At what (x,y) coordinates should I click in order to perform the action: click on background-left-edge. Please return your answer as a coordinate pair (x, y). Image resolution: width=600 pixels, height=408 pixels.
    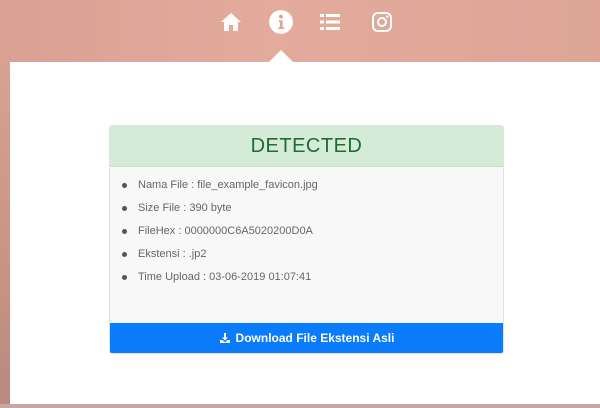
    Looking at the image, I should click on (5, 235).